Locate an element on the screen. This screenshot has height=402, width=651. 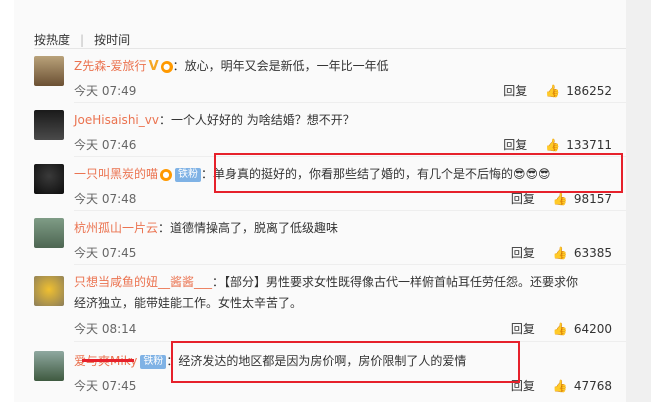
verified-icon: V is located at coordinates (153, 66).